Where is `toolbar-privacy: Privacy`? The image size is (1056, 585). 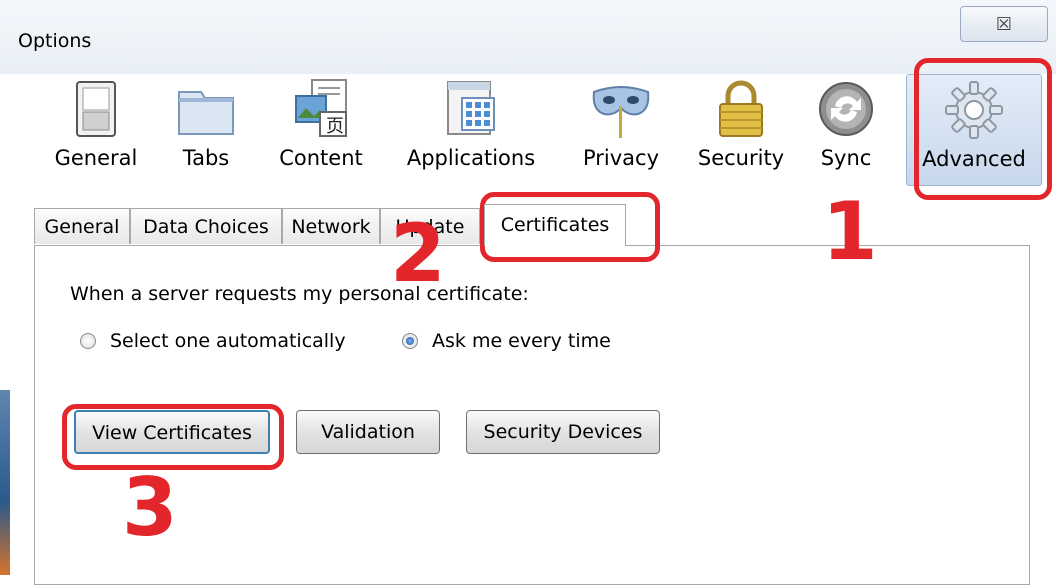
toolbar-privacy: Privacy is located at coordinates (621, 129).